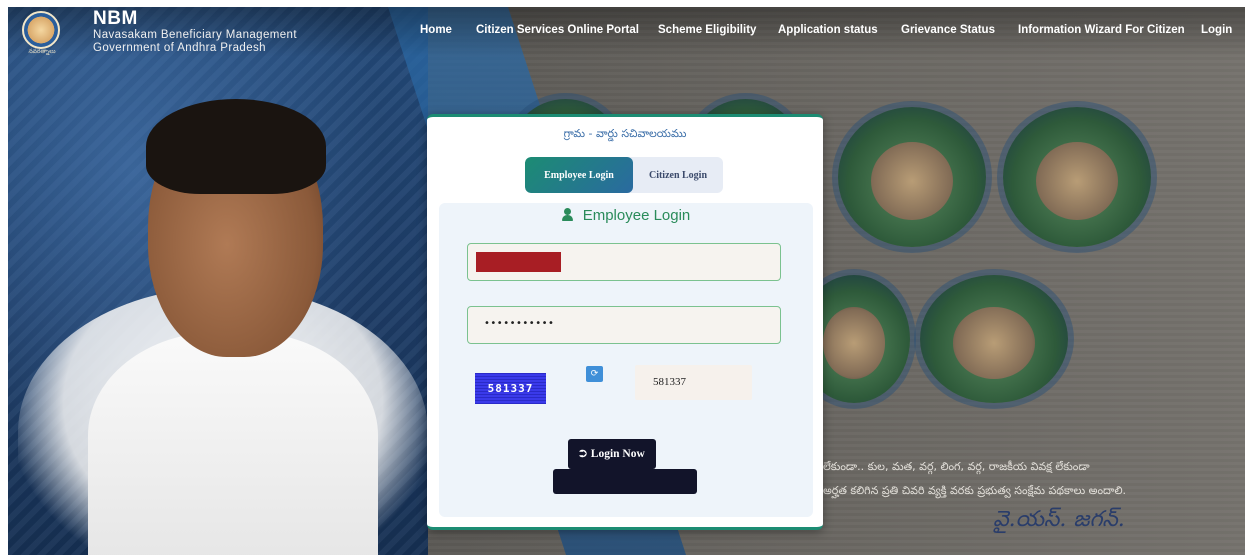  Describe the element at coordinates (1109, 30) in the screenshot. I see `nav-information-wizard: Information Wizard For Citizen` at that location.